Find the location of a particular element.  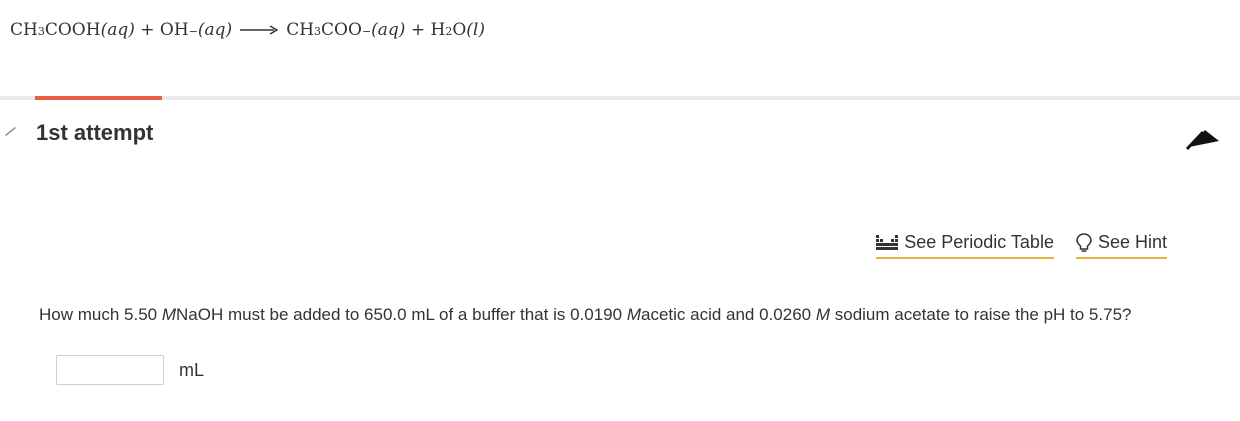

reactant-hydroxide: OH − (aq) is located at coordinates (196, 30).